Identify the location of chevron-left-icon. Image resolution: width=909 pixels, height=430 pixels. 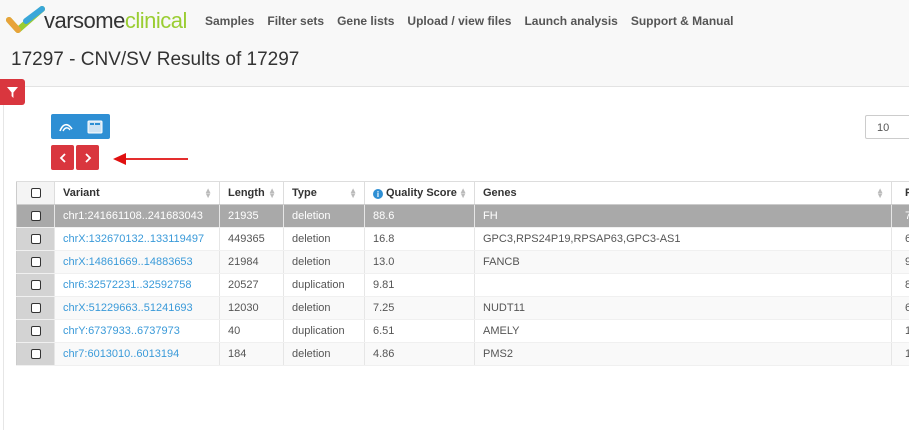
(62, 157).